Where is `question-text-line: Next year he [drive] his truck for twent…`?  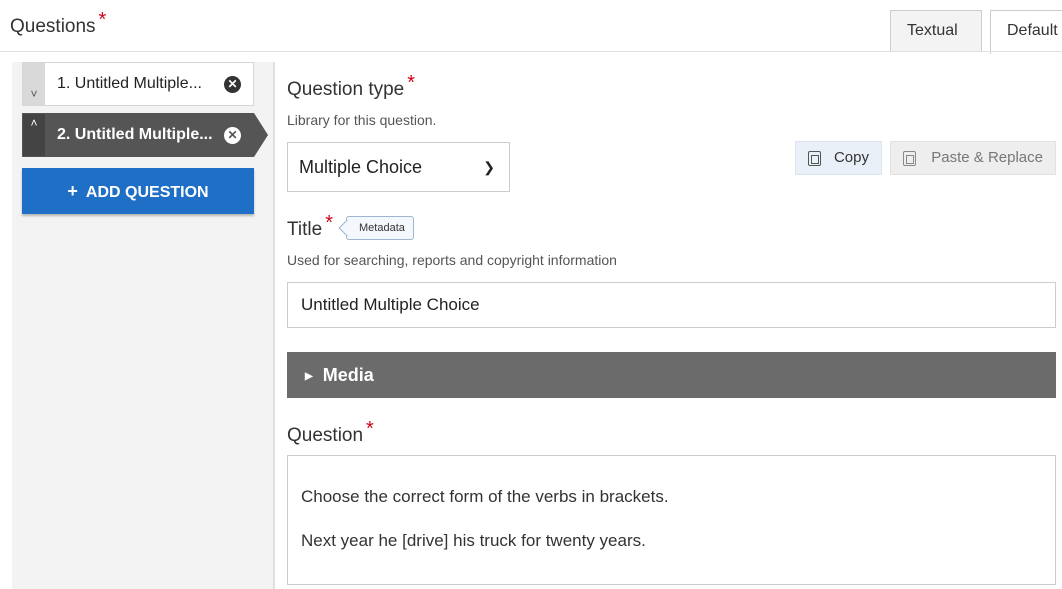
question-text-line: Next year he [drive] his truck for twent… is located at coordinates (473, 540).